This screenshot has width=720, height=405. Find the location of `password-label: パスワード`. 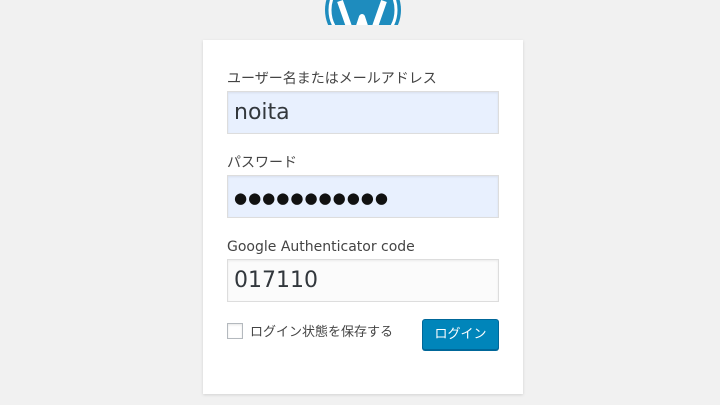

password-label: パスワード is located at coordinates (262, 163).